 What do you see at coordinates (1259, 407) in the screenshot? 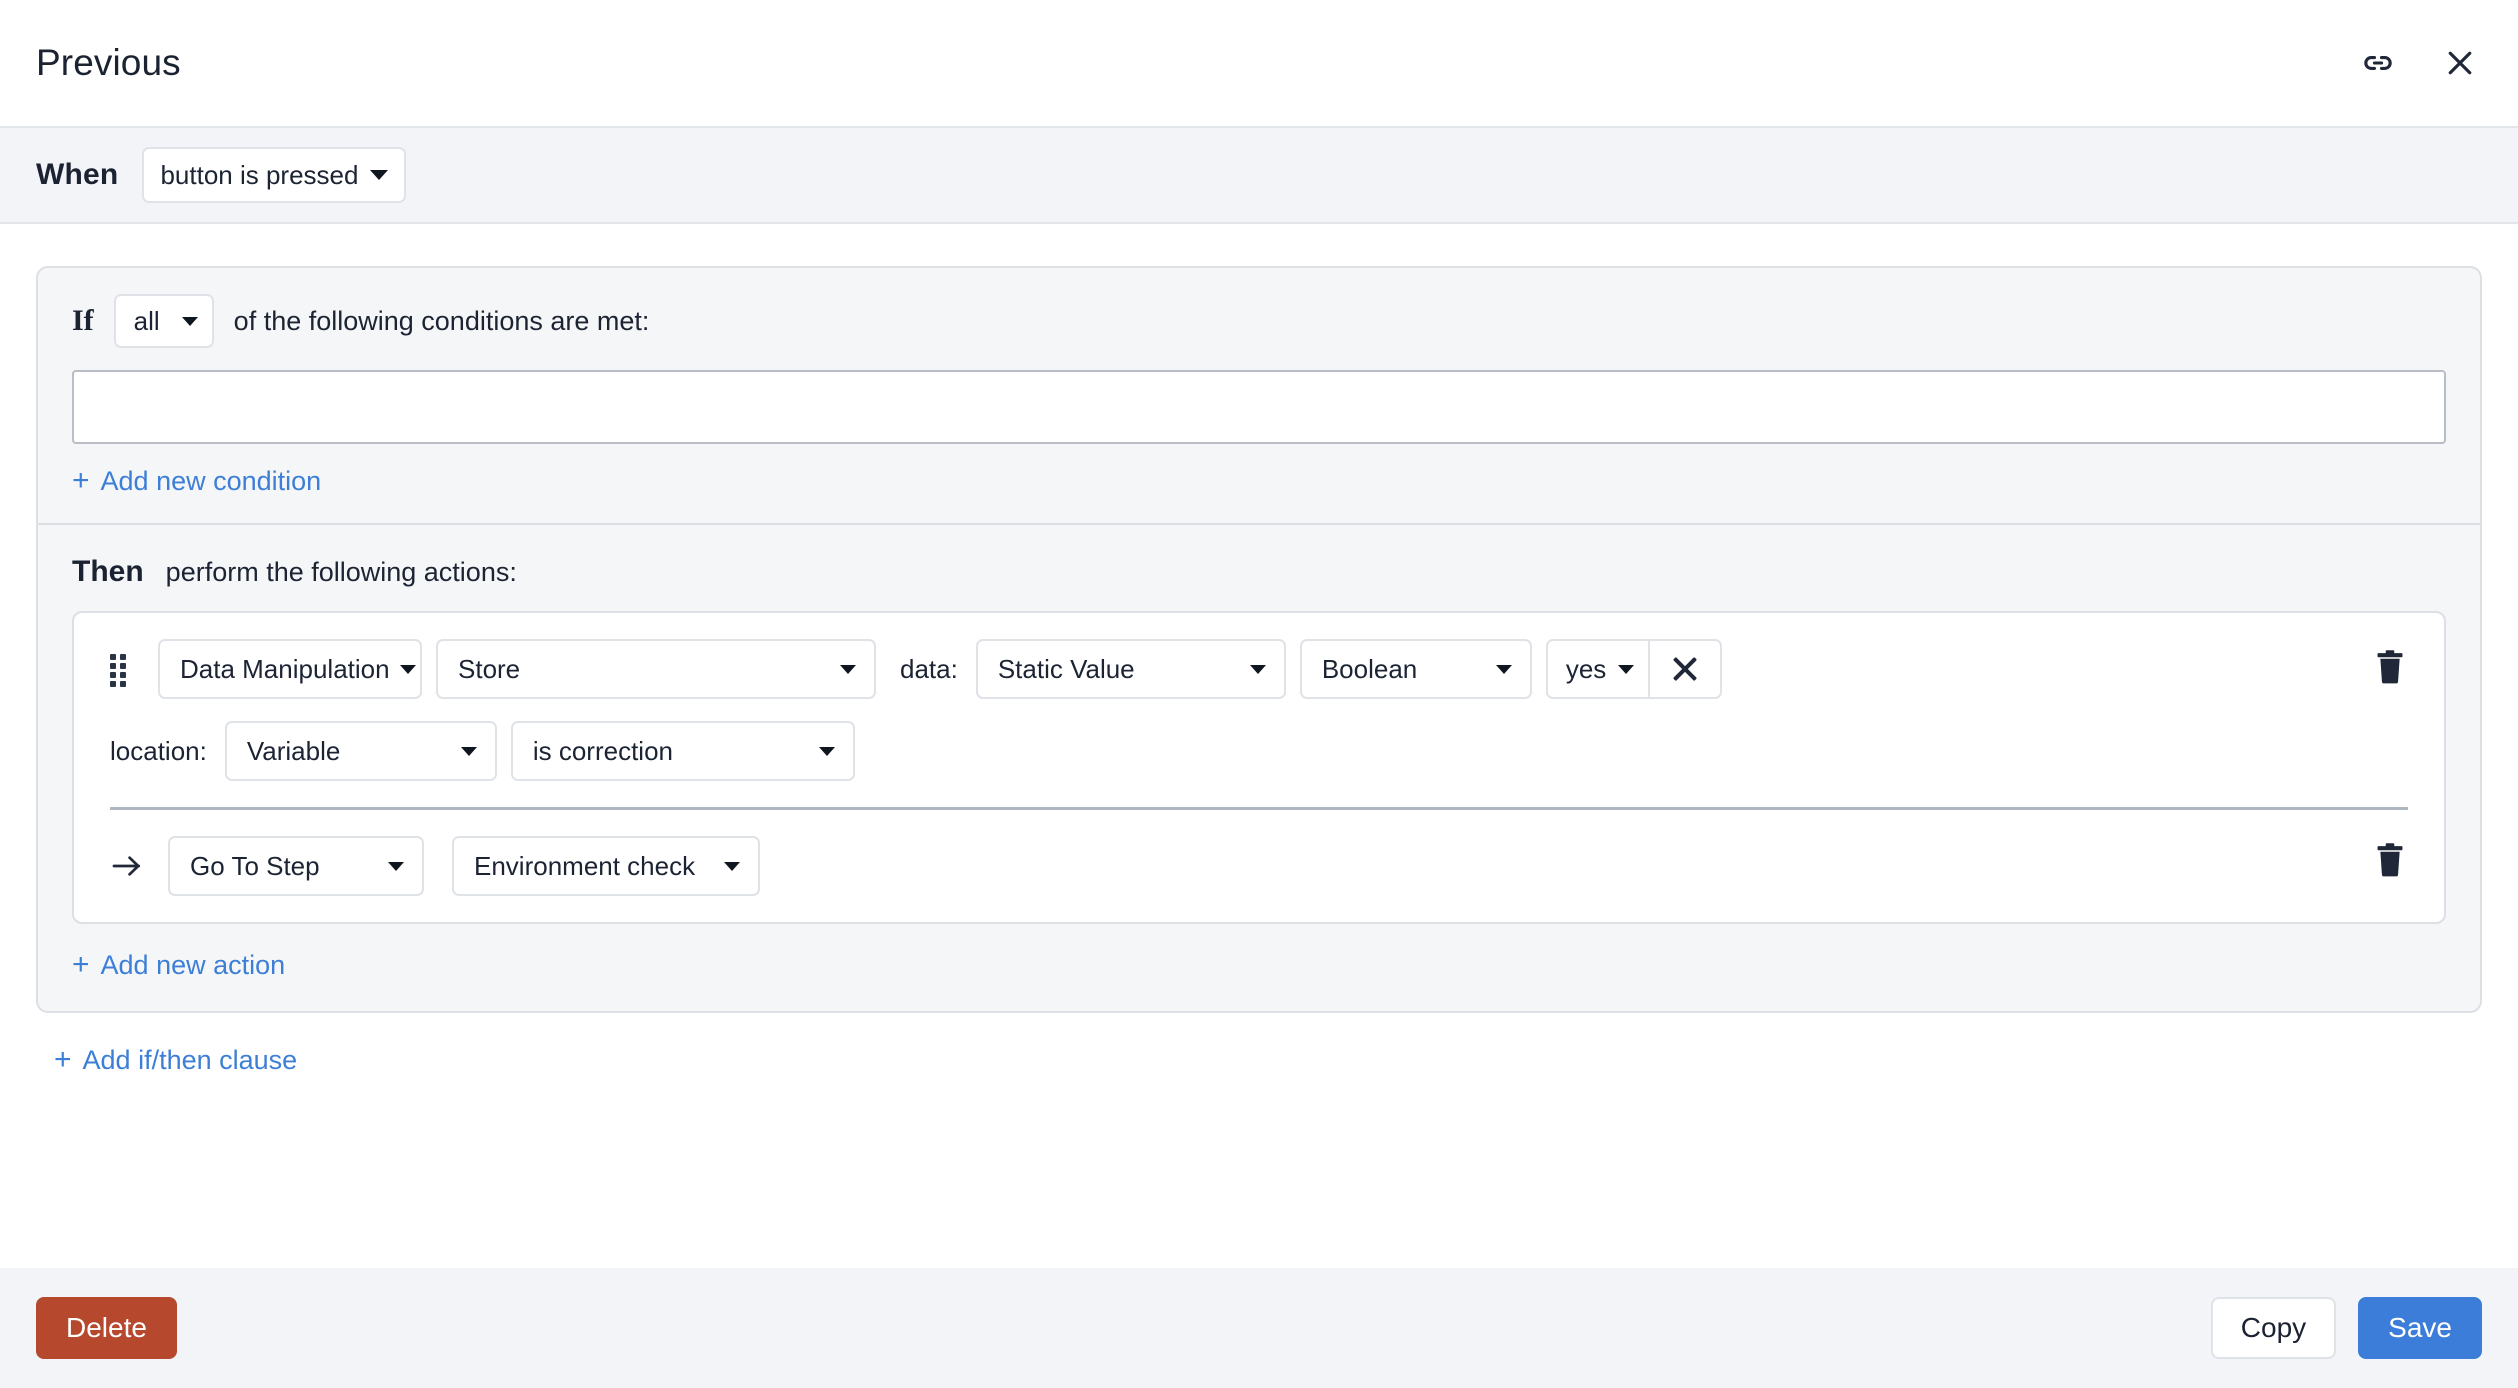
I see `condition-input` at bounding box center [1259, 407].